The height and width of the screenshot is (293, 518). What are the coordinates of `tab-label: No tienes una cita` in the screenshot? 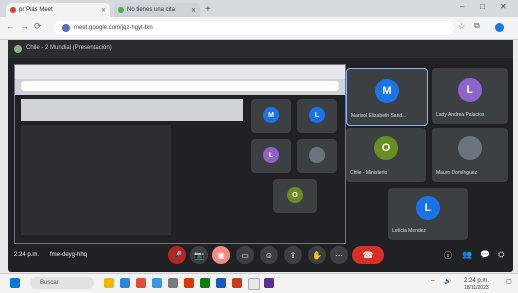 It's located at (151, 10).